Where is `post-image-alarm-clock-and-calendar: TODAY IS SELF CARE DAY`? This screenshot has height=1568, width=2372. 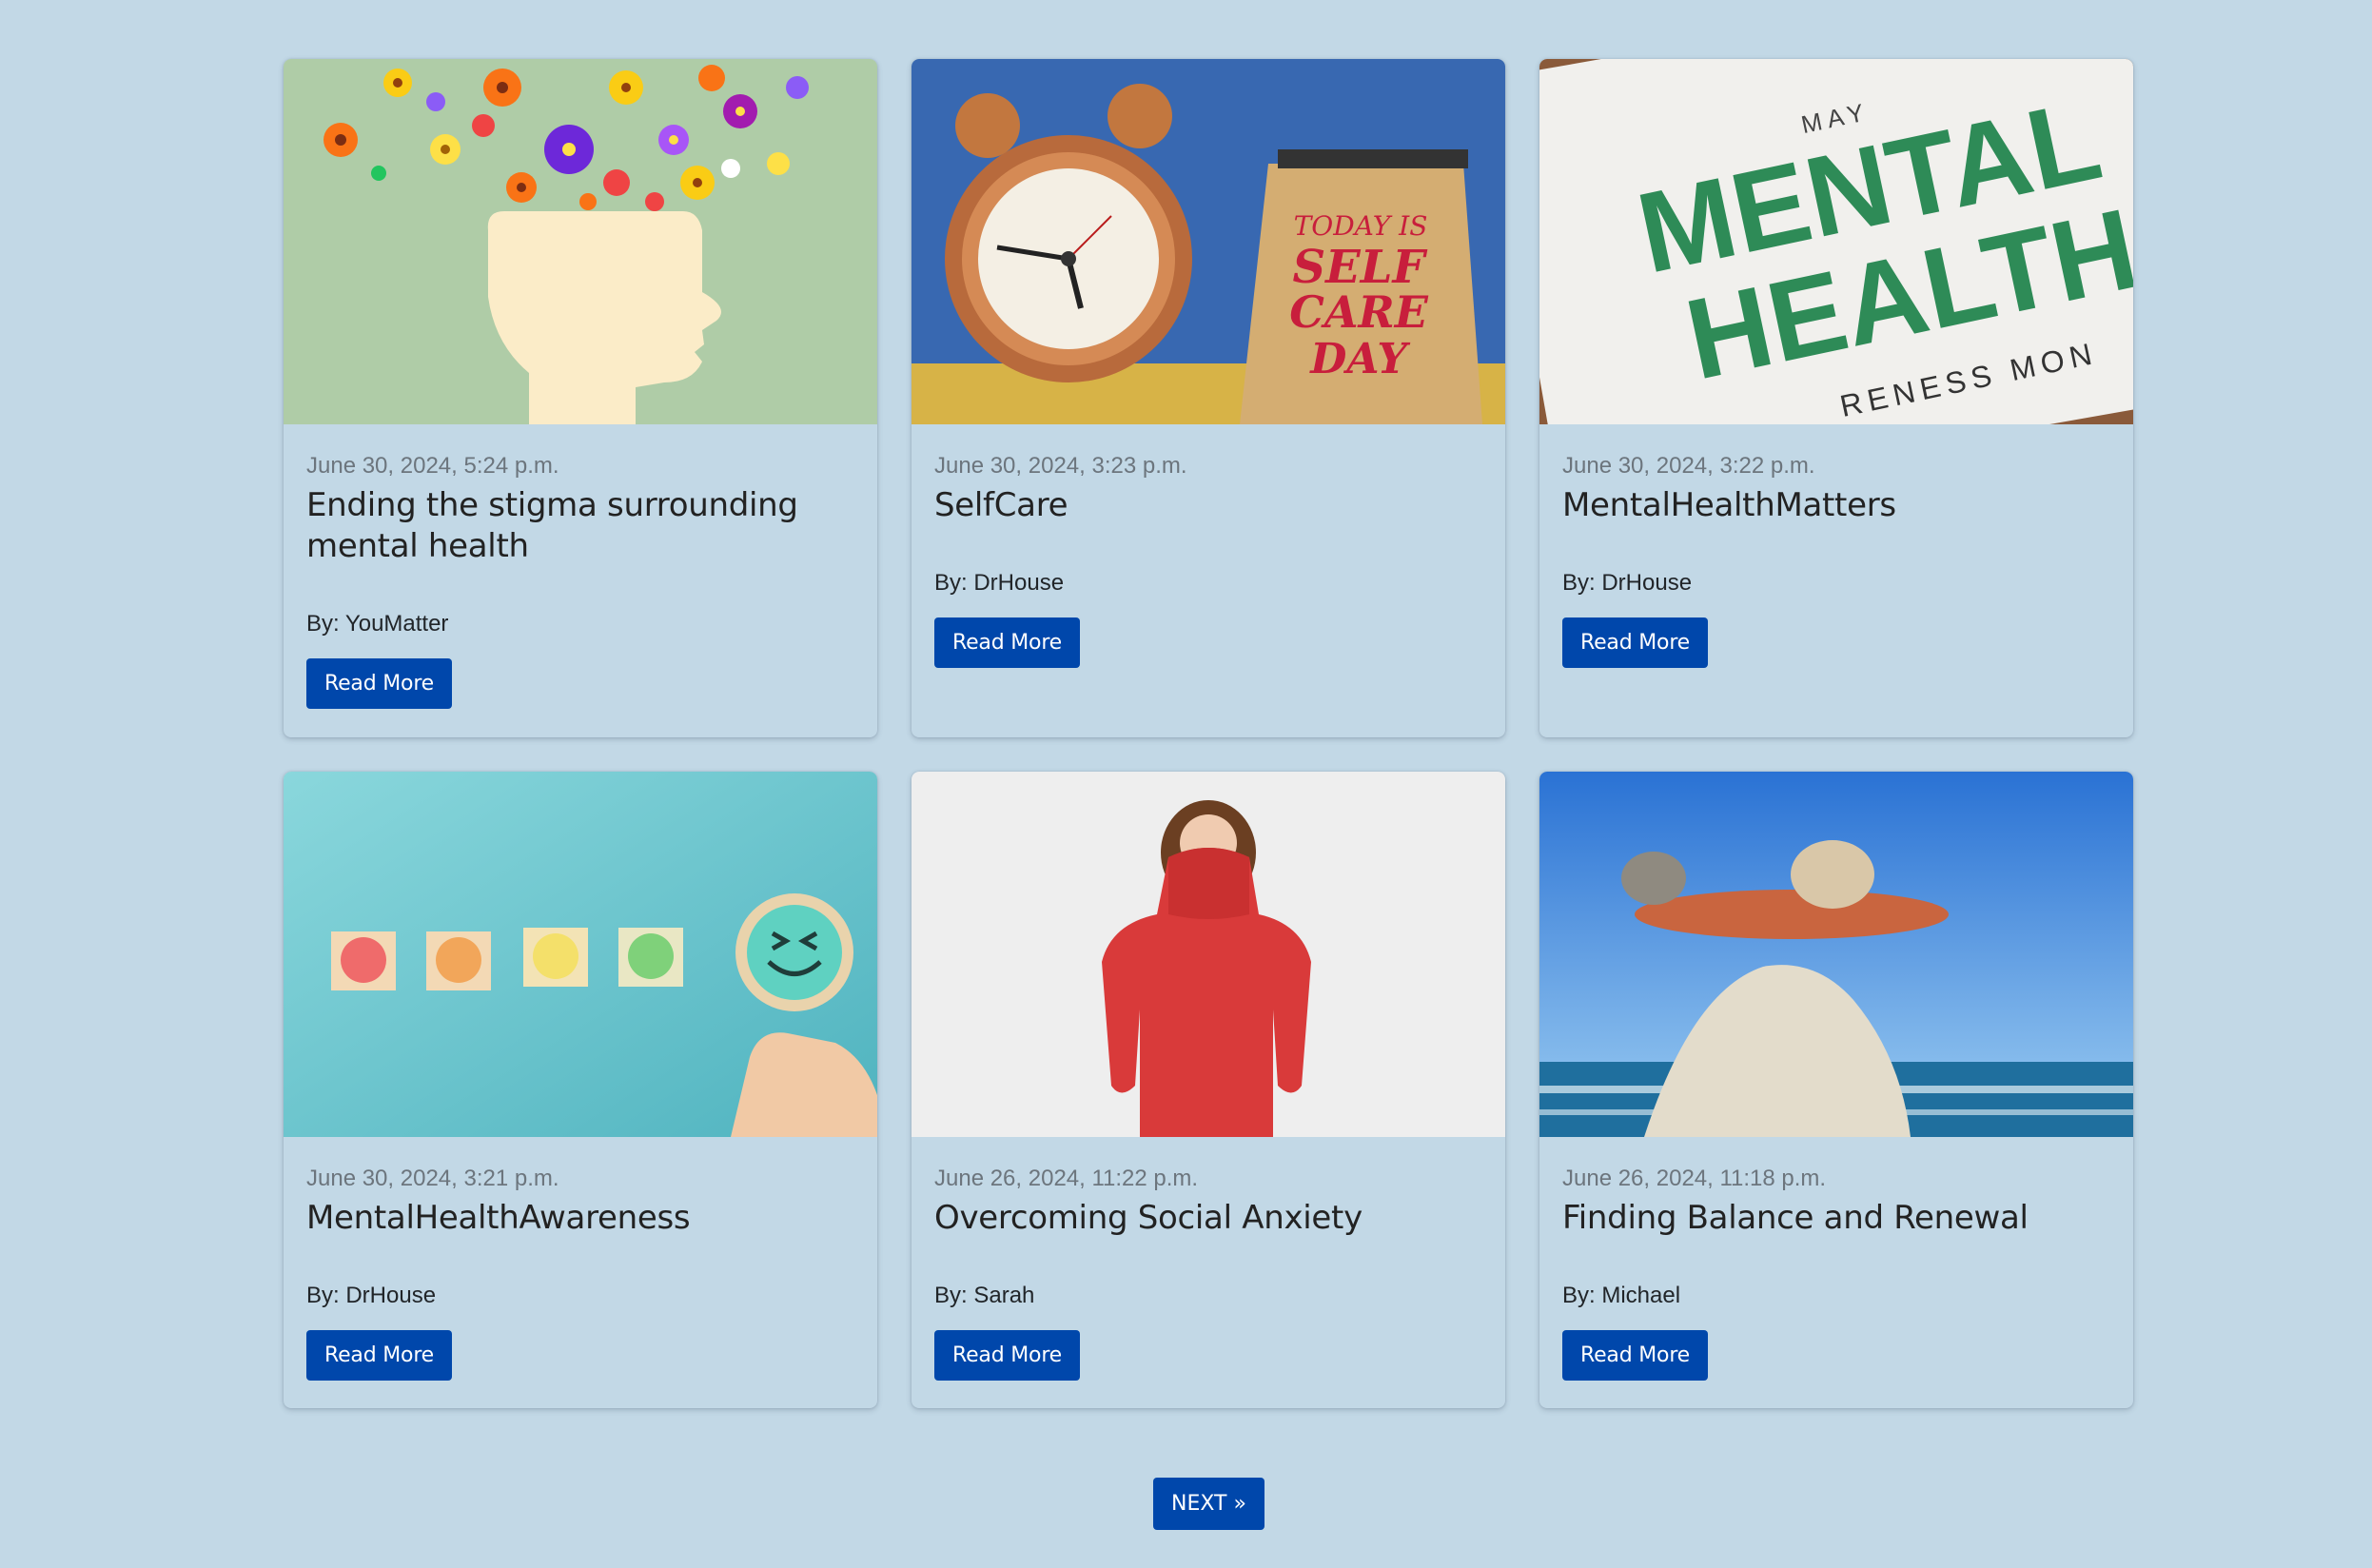 post-image-alarm-clock-and-calendar: TODAY IS SELF CARE DAY is located at coordinates (1208, 241).